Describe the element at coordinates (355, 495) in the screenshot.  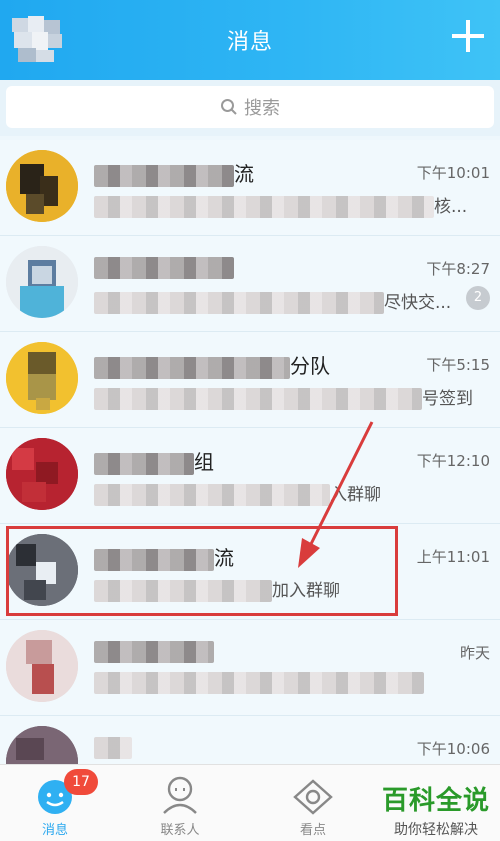
I see `chat-message-suffix: 入群聊` at that location.